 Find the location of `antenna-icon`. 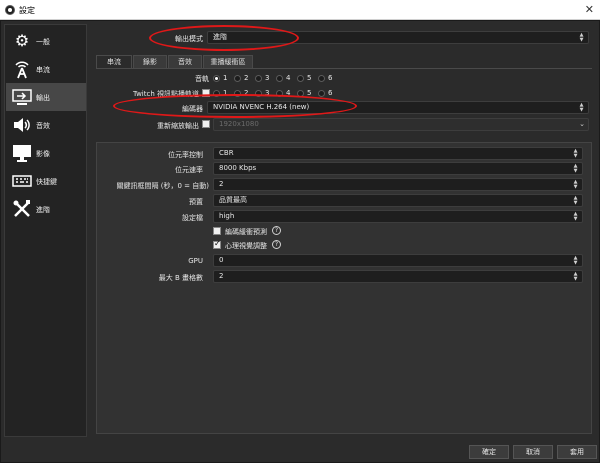

antenna-icon is located at coordinates (22, 69).